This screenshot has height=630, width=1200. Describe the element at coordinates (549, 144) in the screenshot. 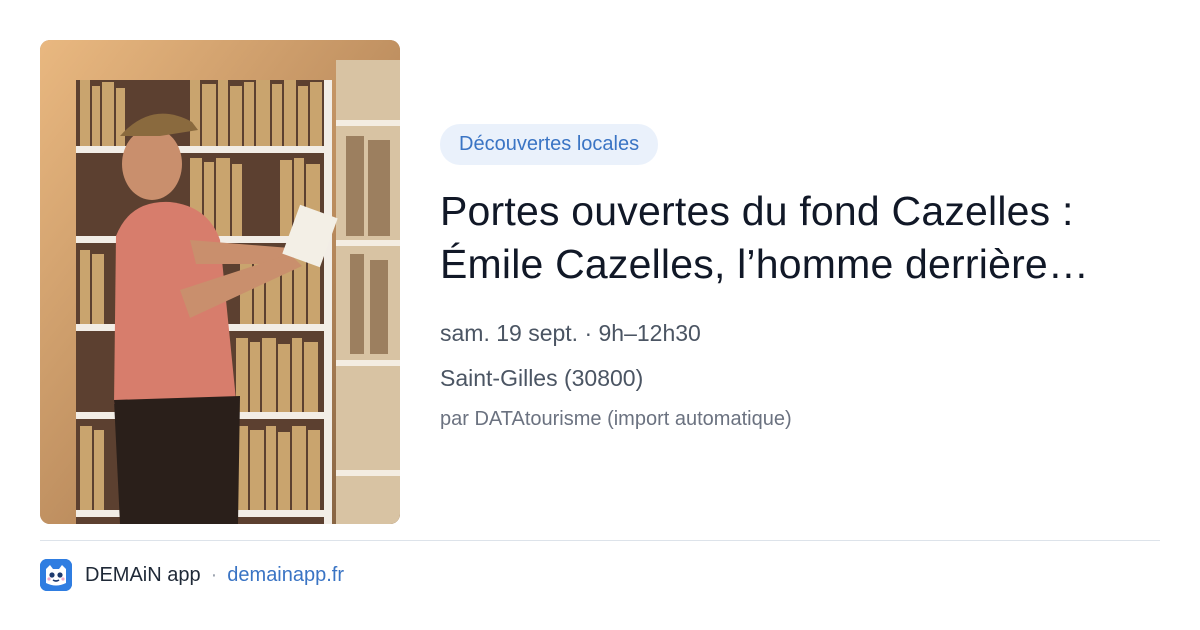

I see `category-badge: Découvertes locales` at that location.